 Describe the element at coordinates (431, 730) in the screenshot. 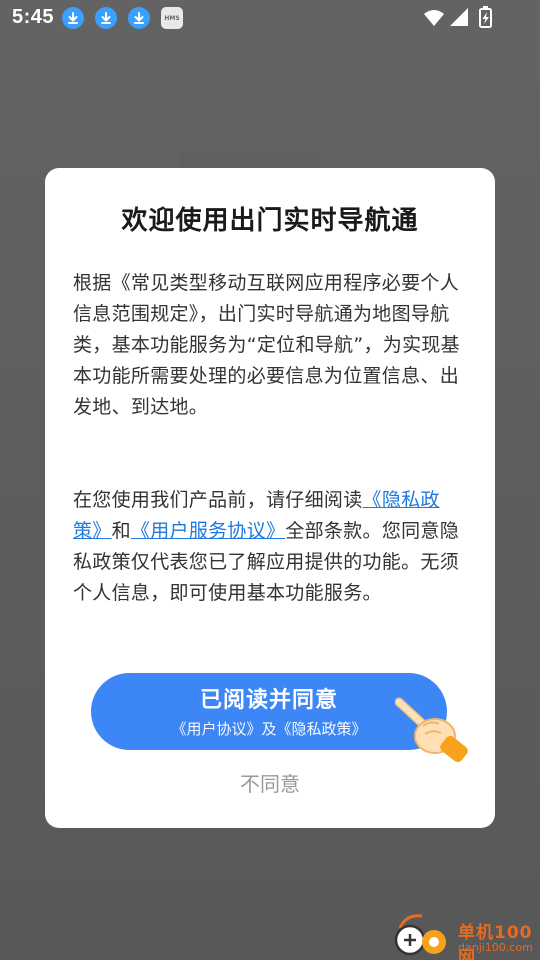

I see `pointing-hand-icon` at that location.